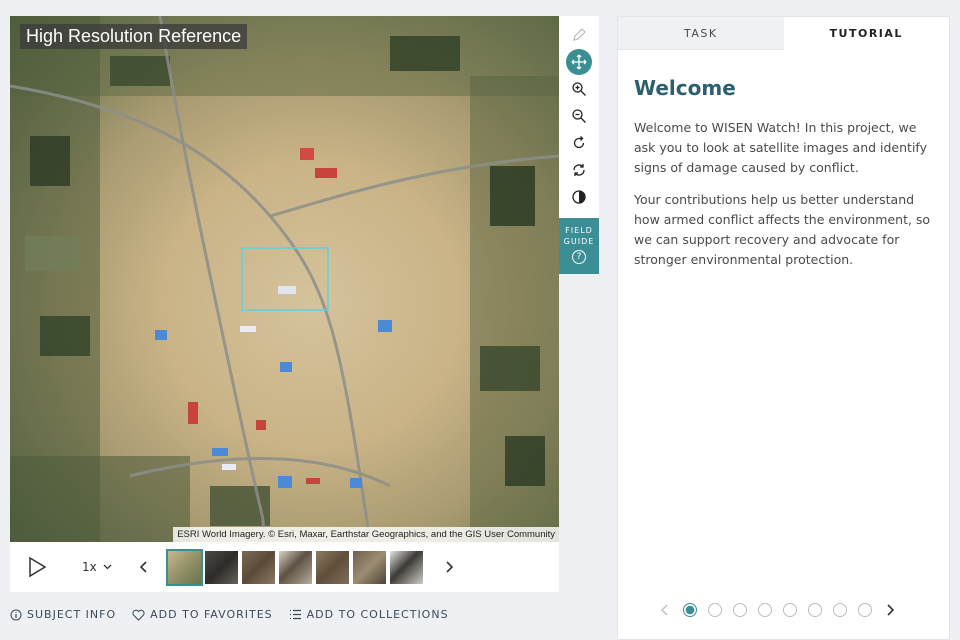 The height and width of the screenshot is (640, 960). Describe the element at coordinates (579, 62) in the screenshot. I see `move-icon` at that location.